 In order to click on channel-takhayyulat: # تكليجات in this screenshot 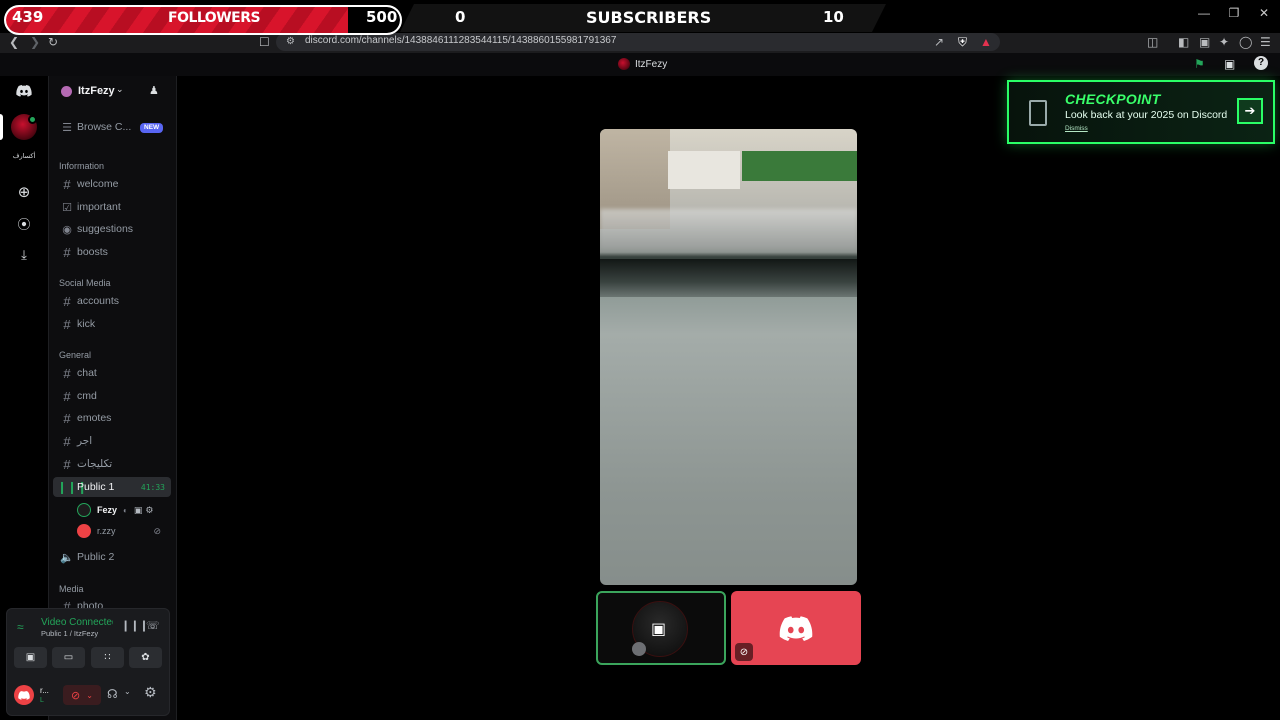, I will do `click(112, 464)`.